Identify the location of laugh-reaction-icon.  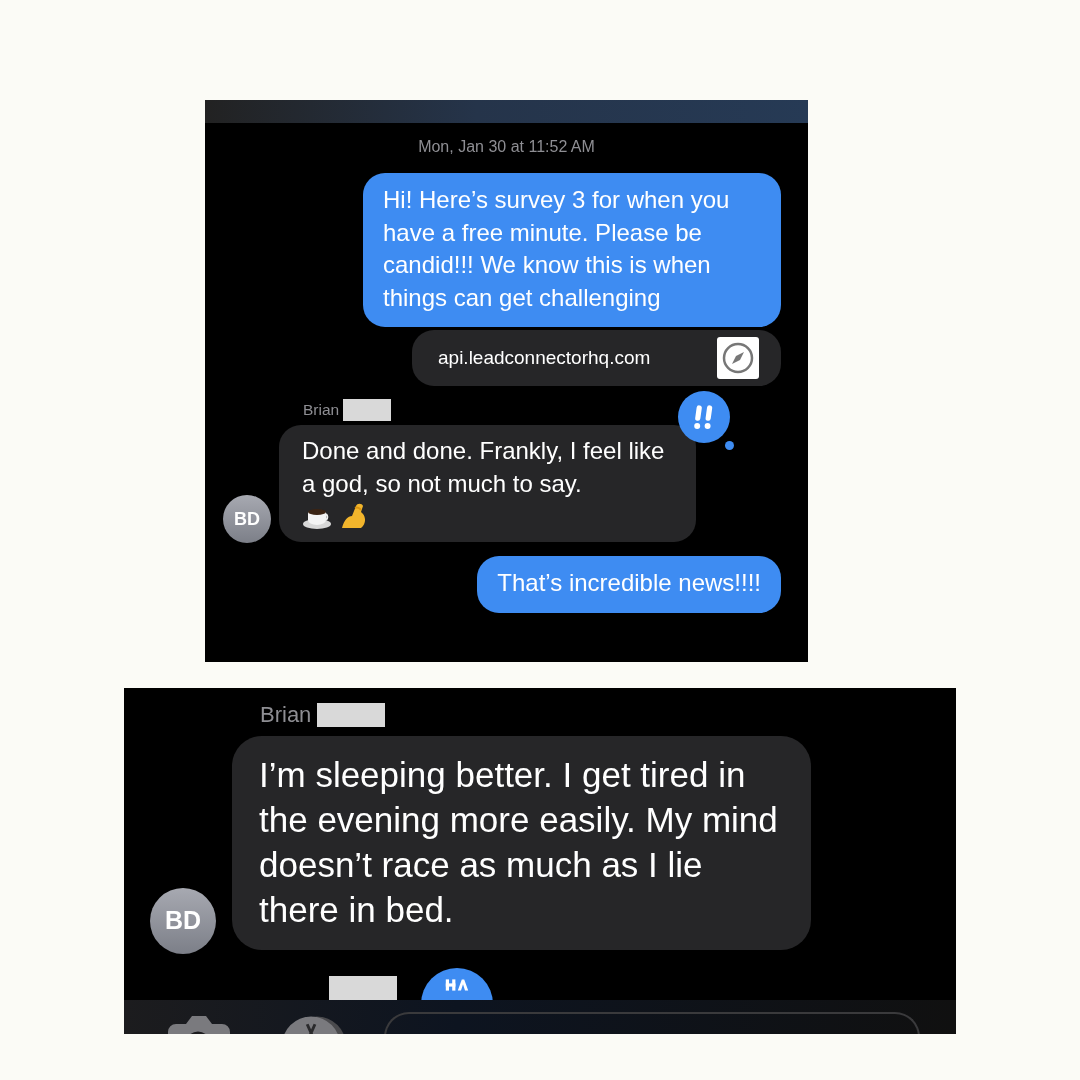
(457, 985).